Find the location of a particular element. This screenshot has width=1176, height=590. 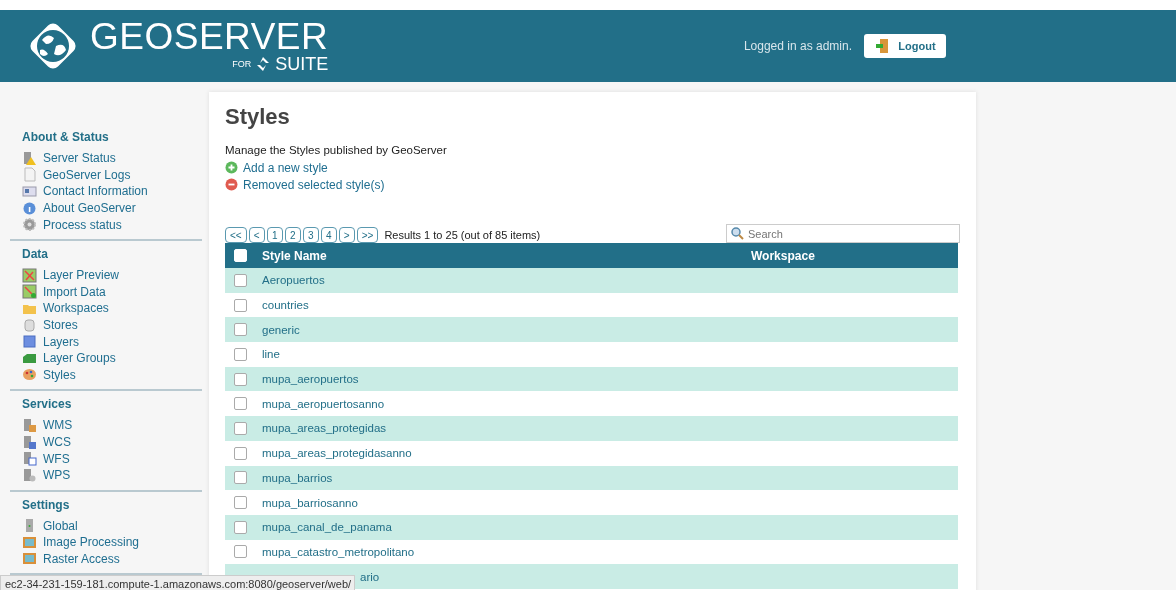

login-status: Logged in as admin. is located at coordinates (797, 46).